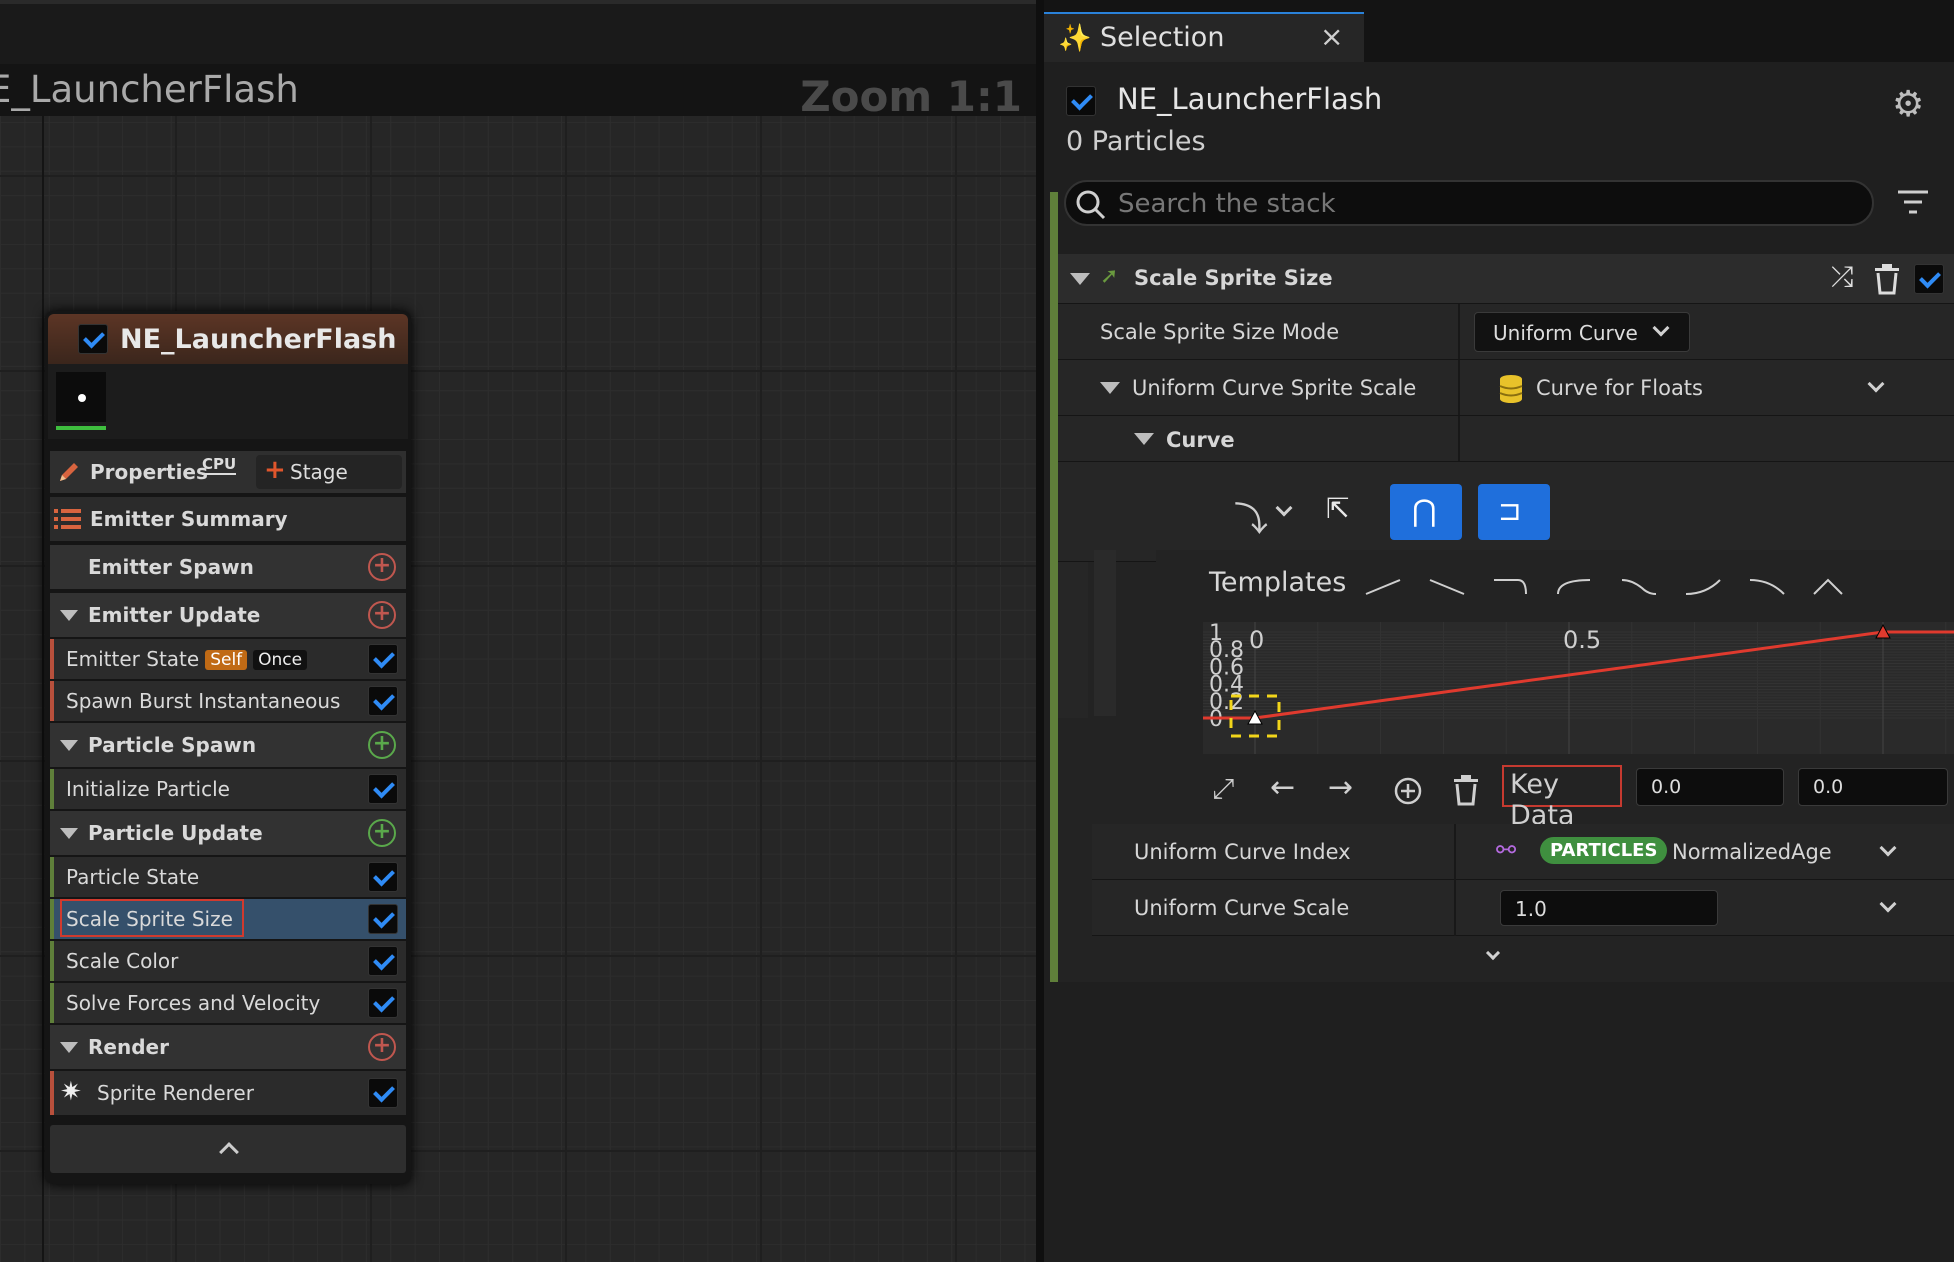  Describe the element at coordinates (81, 397) in the screenshot. I see `emitter-thumbnail` at that location.